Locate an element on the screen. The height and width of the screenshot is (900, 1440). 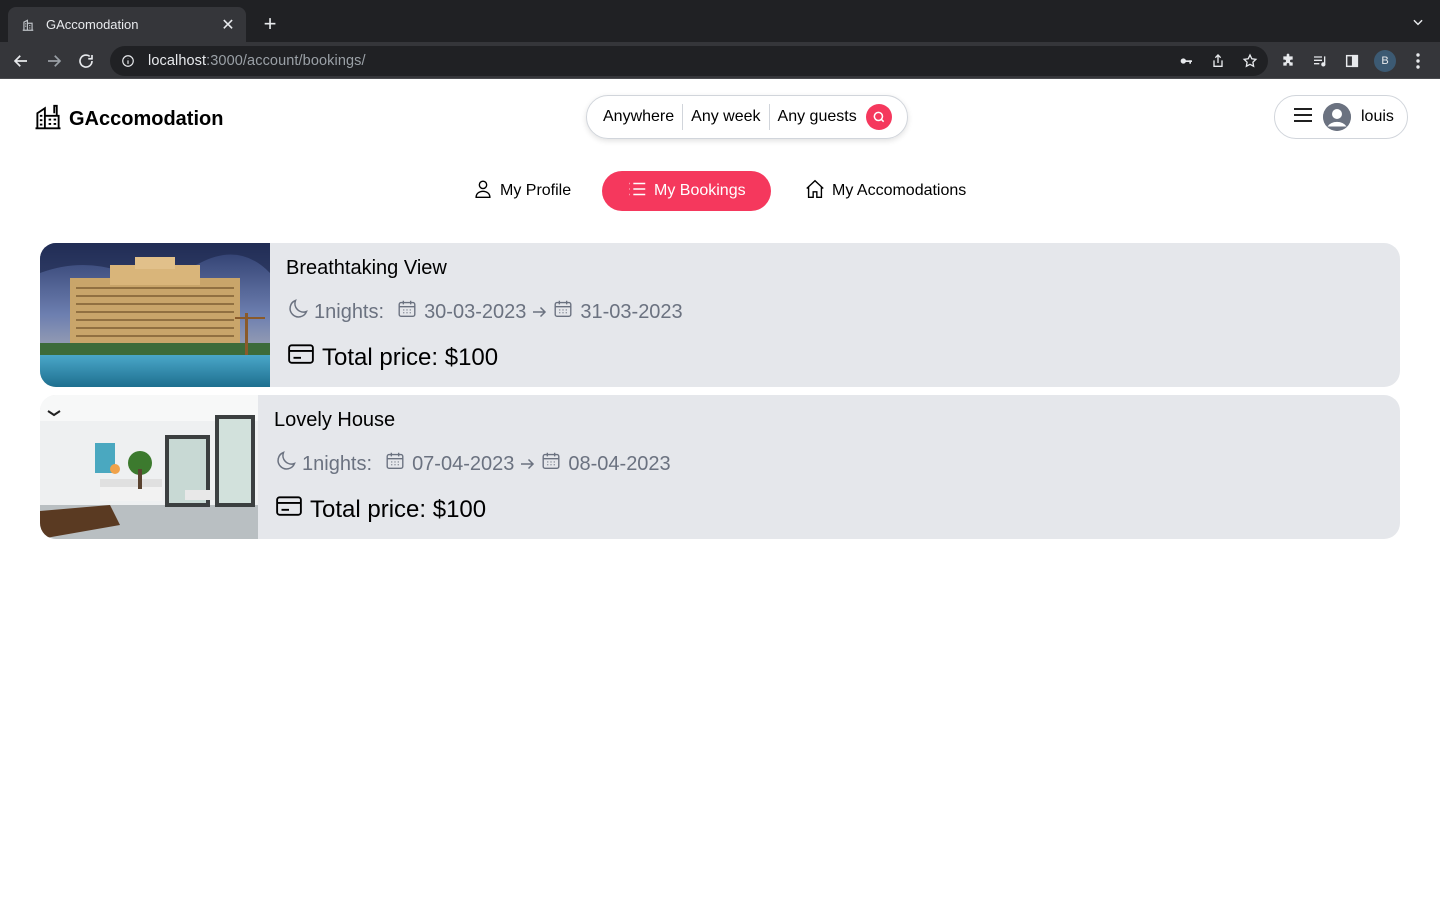
building-favicon-icon is located at coordinates (28, 25).